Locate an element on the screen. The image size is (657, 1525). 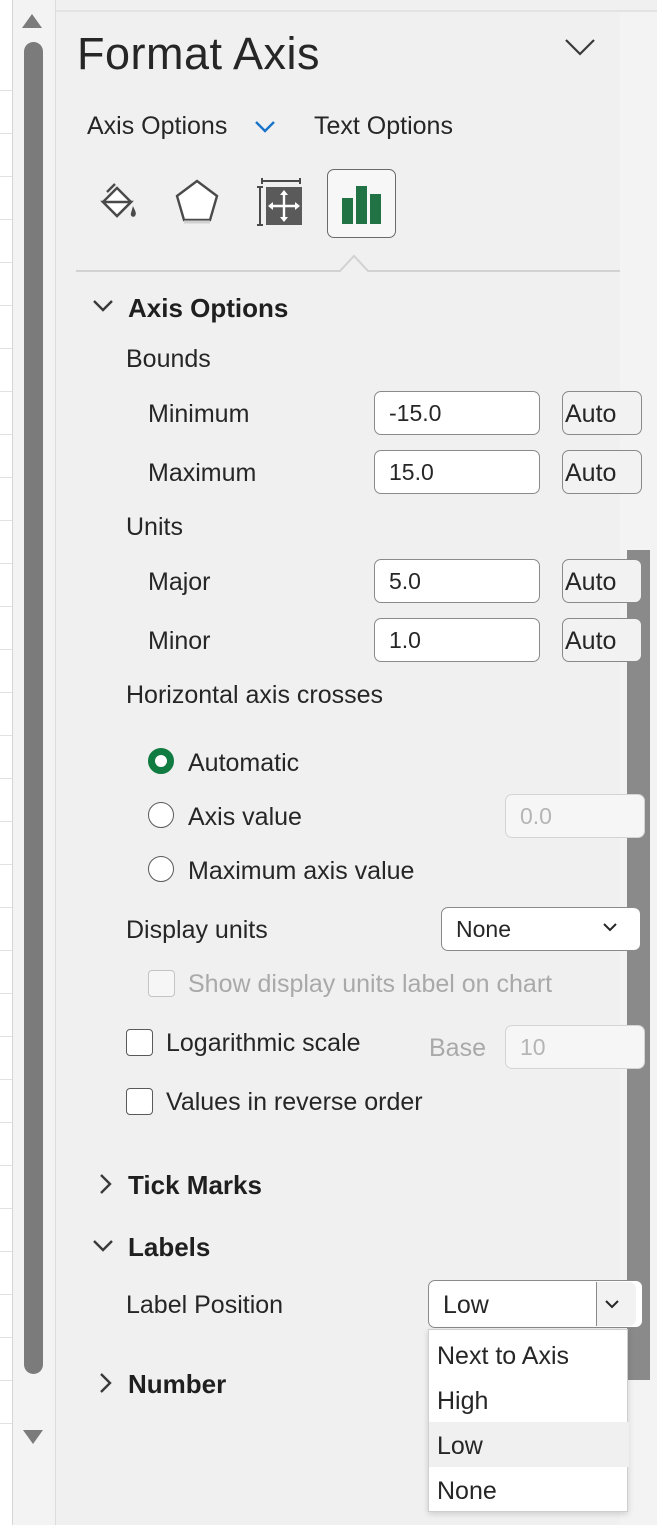
bounds-label: Bounds is located at coordinates (168, 359).